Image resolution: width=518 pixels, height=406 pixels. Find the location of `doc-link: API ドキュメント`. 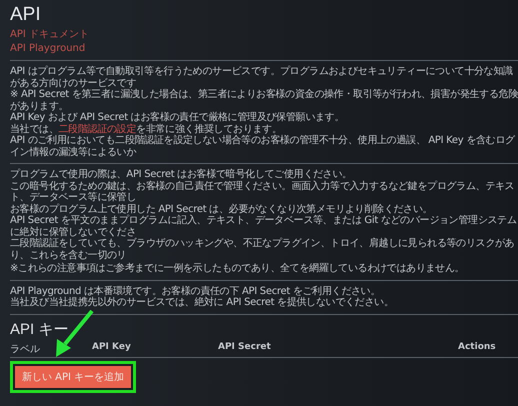

doc-link: API ドキュメント is located at coordinates (49, 34).